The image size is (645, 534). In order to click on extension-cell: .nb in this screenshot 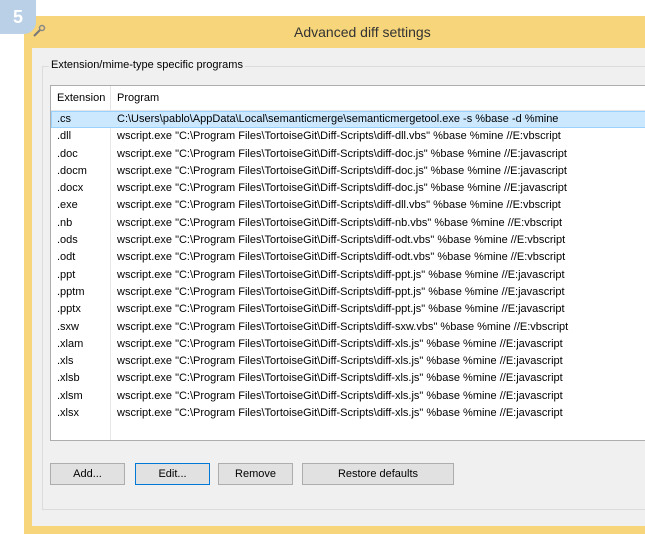, I will do `click(65, 222)`.